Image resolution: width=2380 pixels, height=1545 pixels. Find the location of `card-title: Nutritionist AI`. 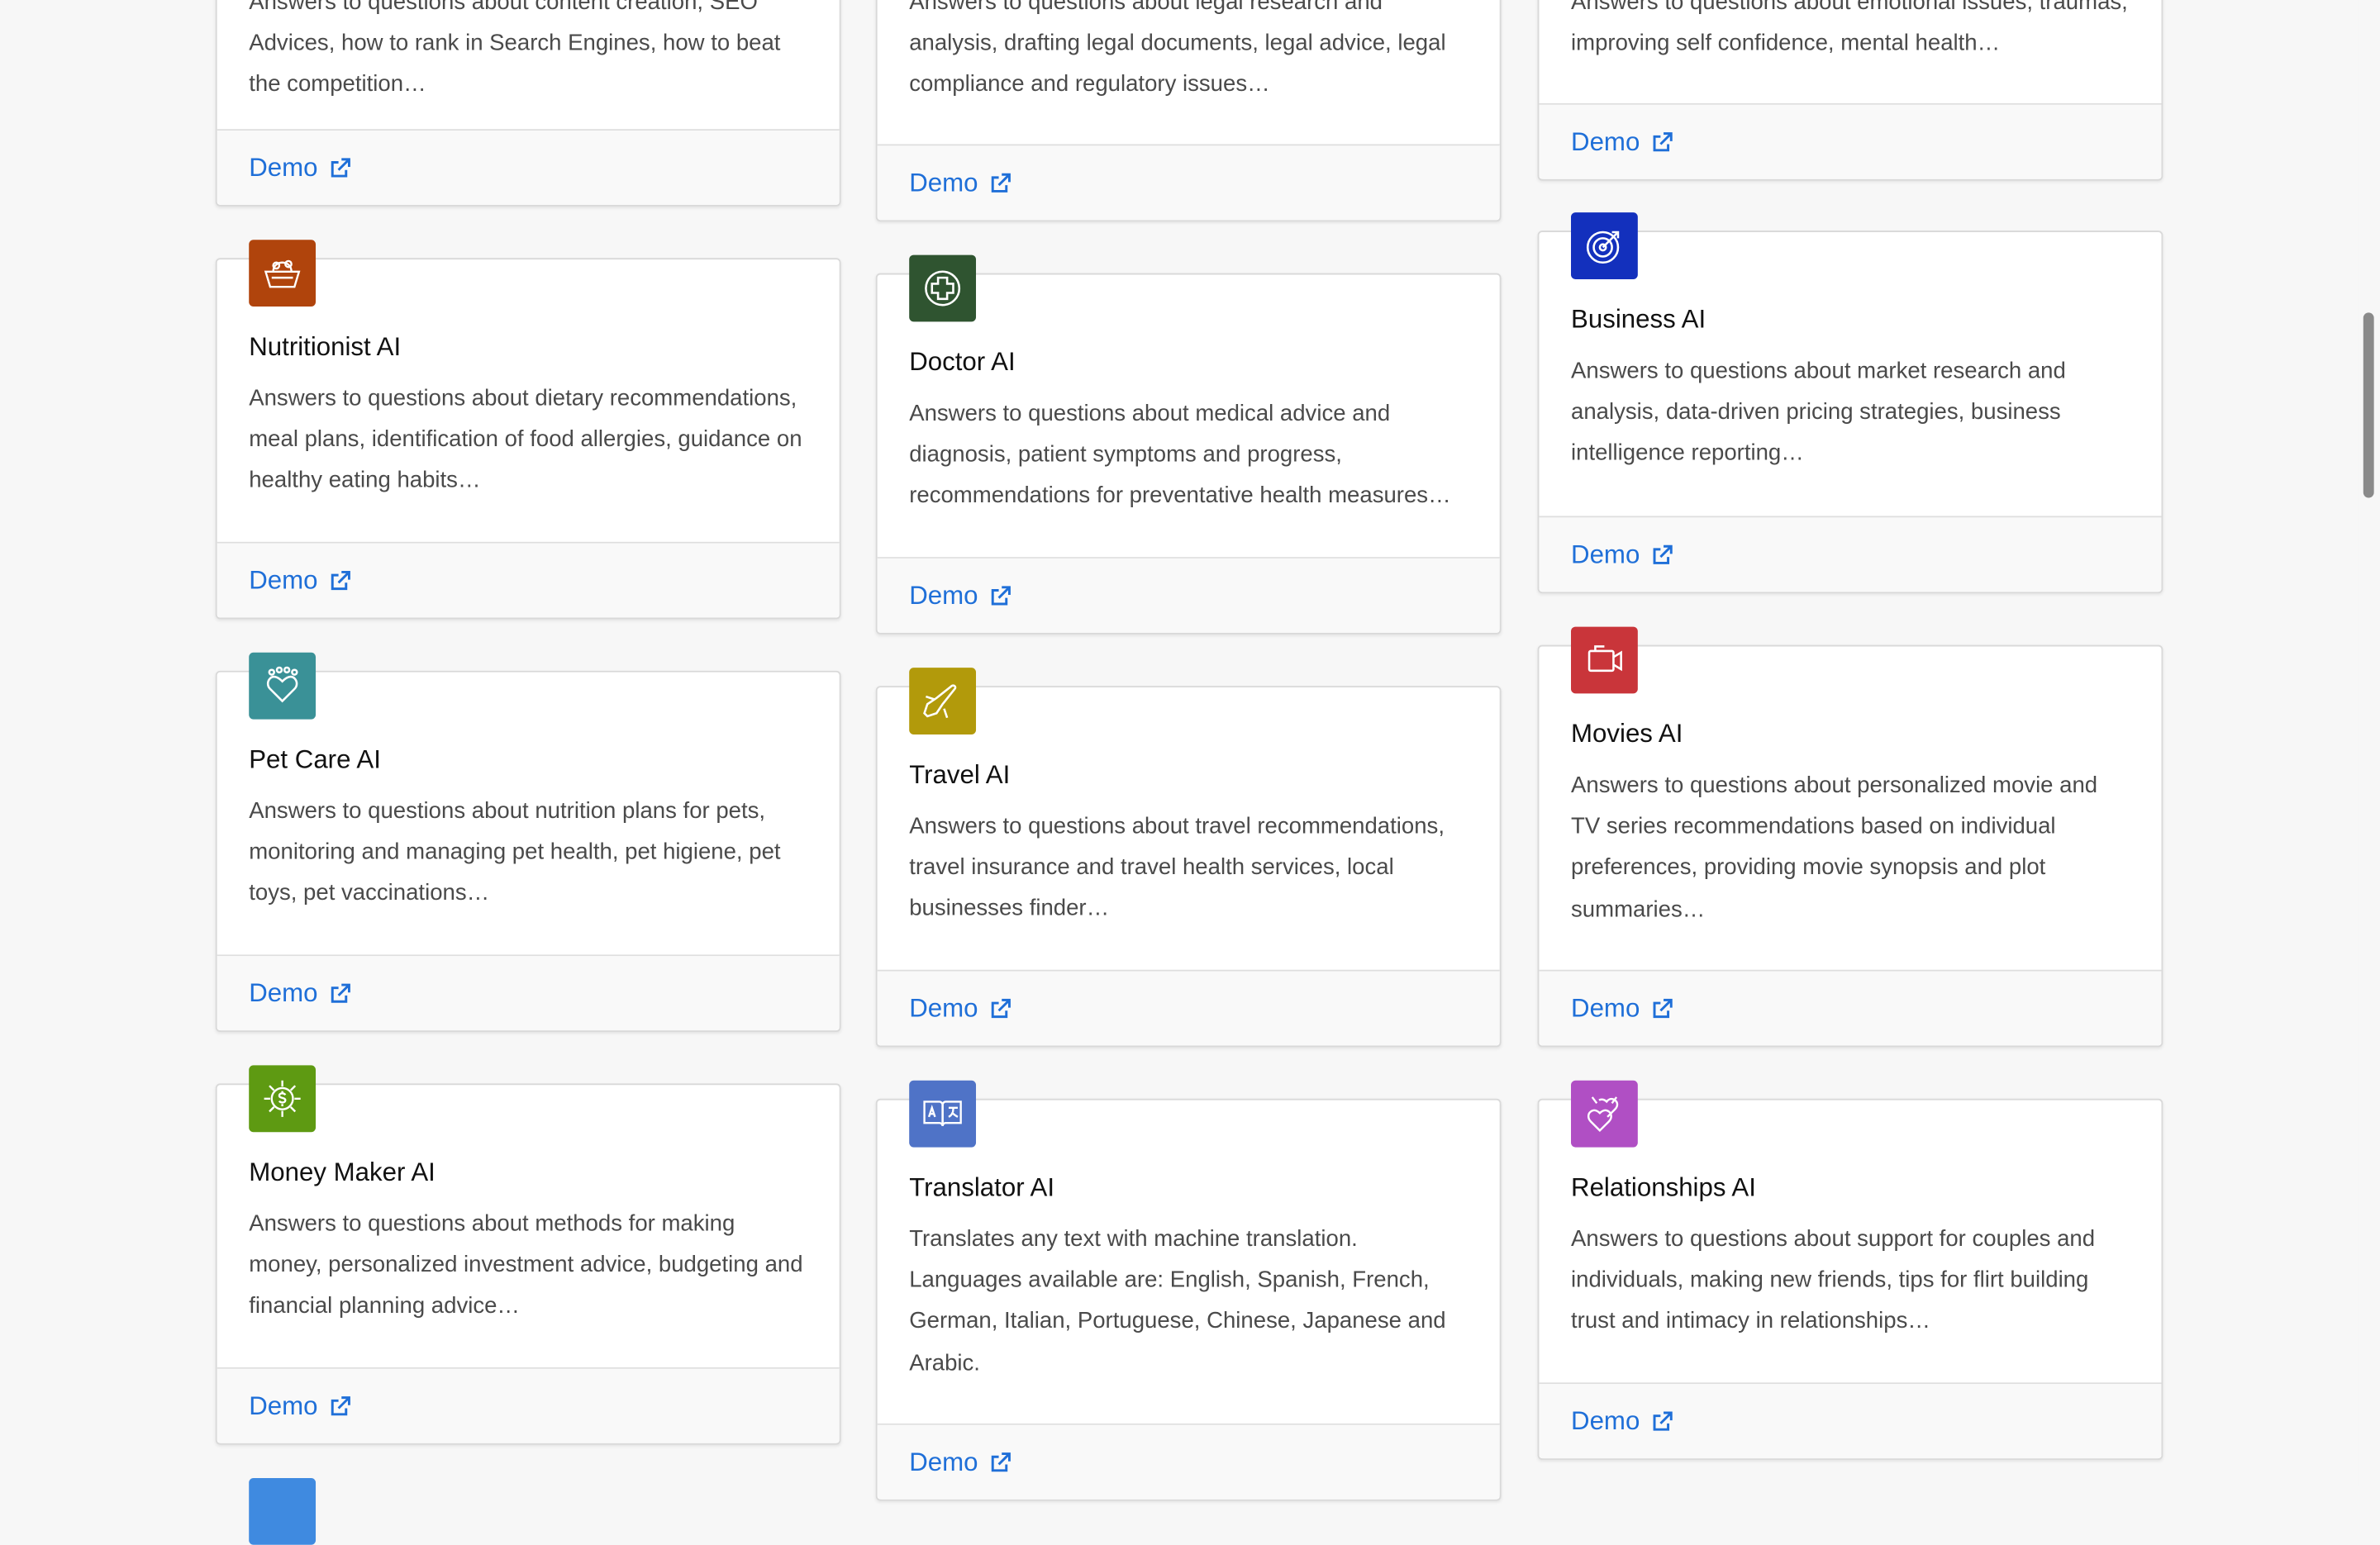

card-title: Nutritionist AI is located at coordinates (325, 347).